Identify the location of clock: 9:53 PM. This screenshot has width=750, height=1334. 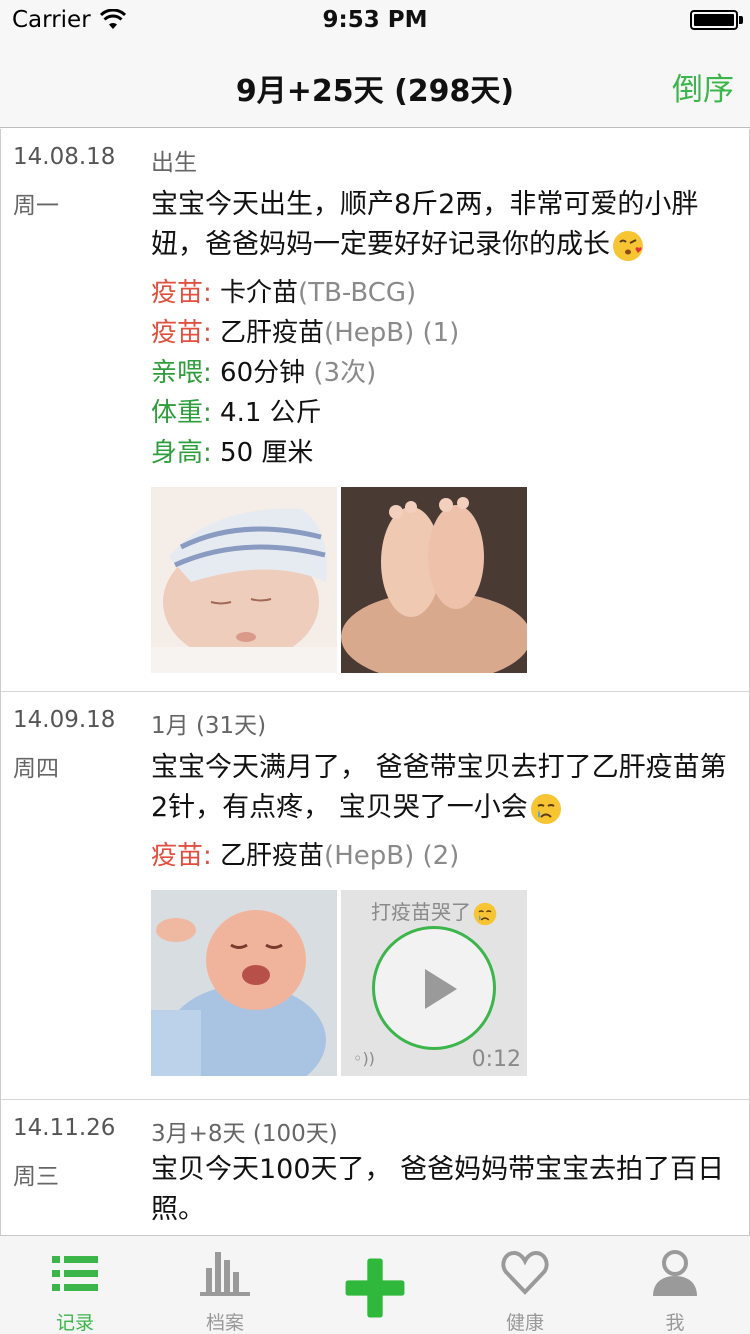
(375, 20).